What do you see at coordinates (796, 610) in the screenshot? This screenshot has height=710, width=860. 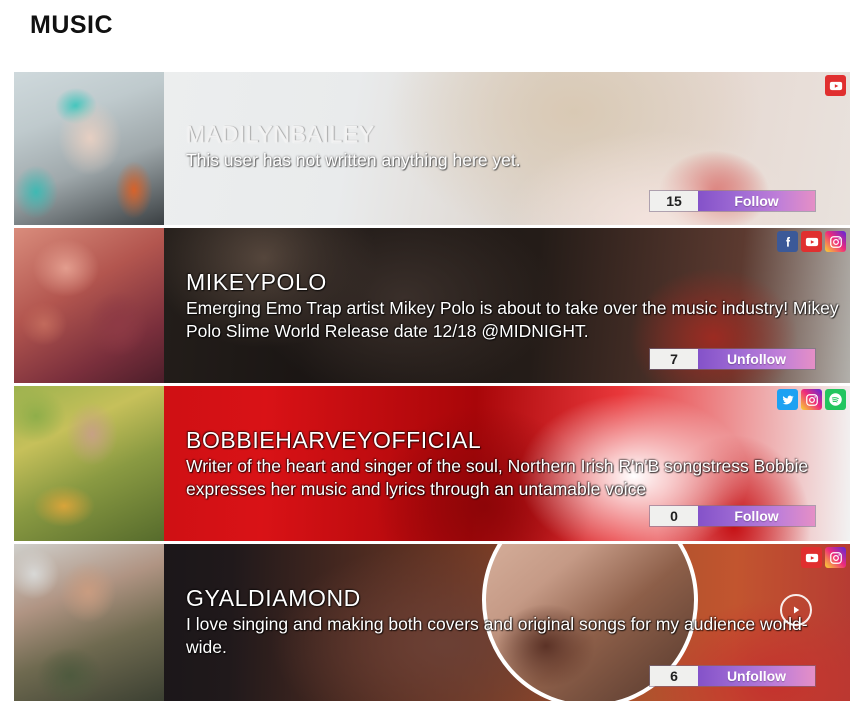 I see `play-button-icon` at bounding box center [796, 610].